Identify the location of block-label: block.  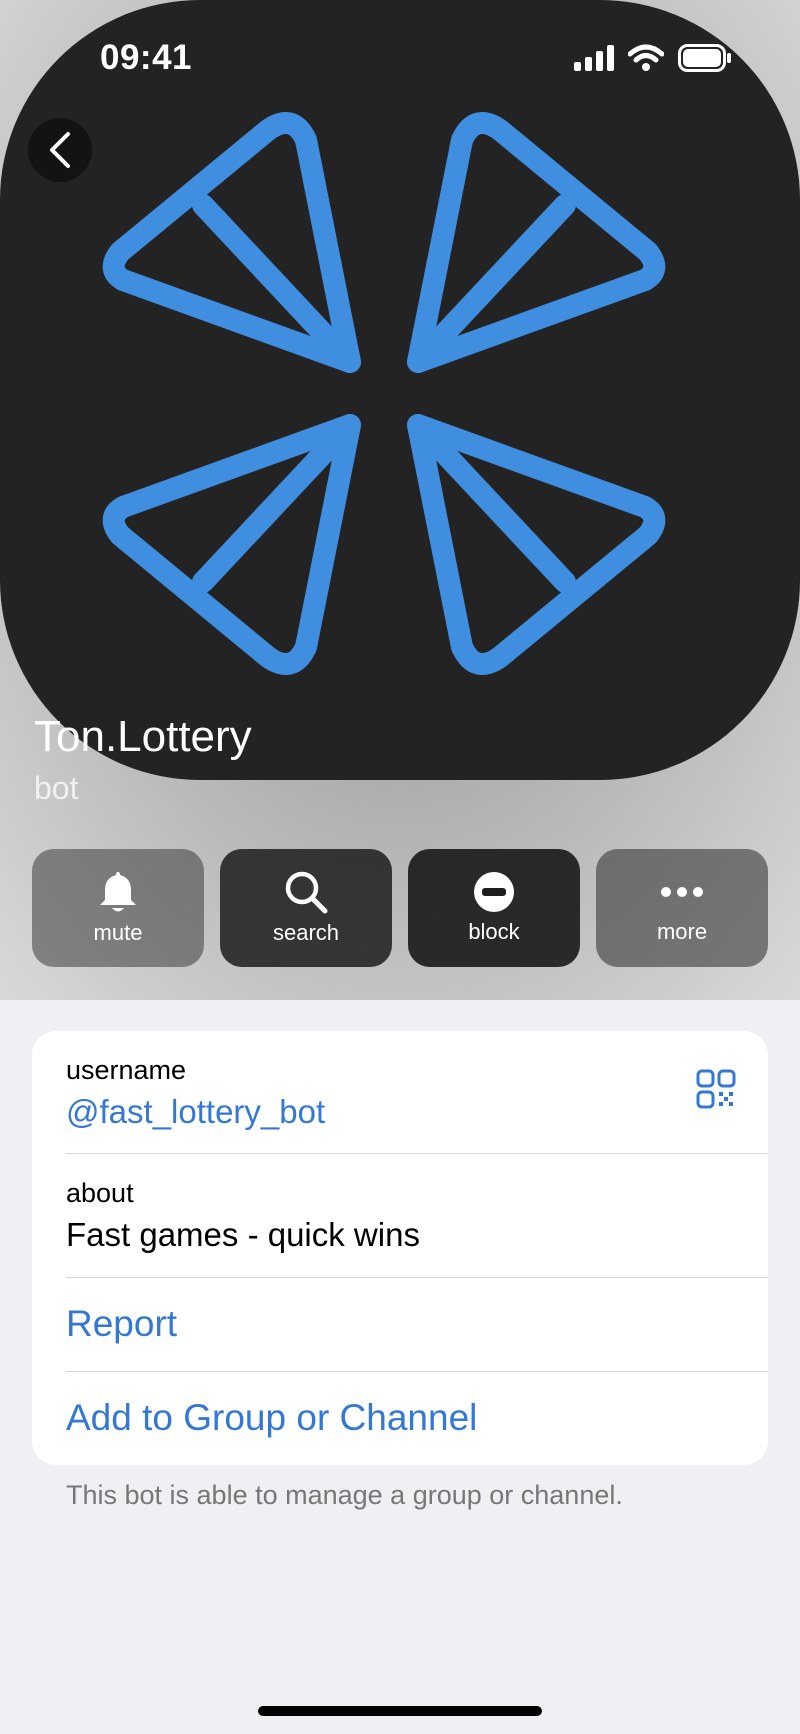
(494, 931).